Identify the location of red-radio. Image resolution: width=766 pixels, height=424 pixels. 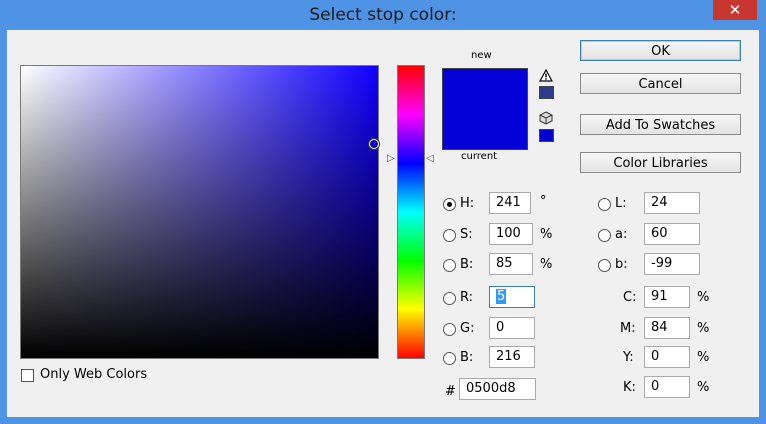
(449, 298).